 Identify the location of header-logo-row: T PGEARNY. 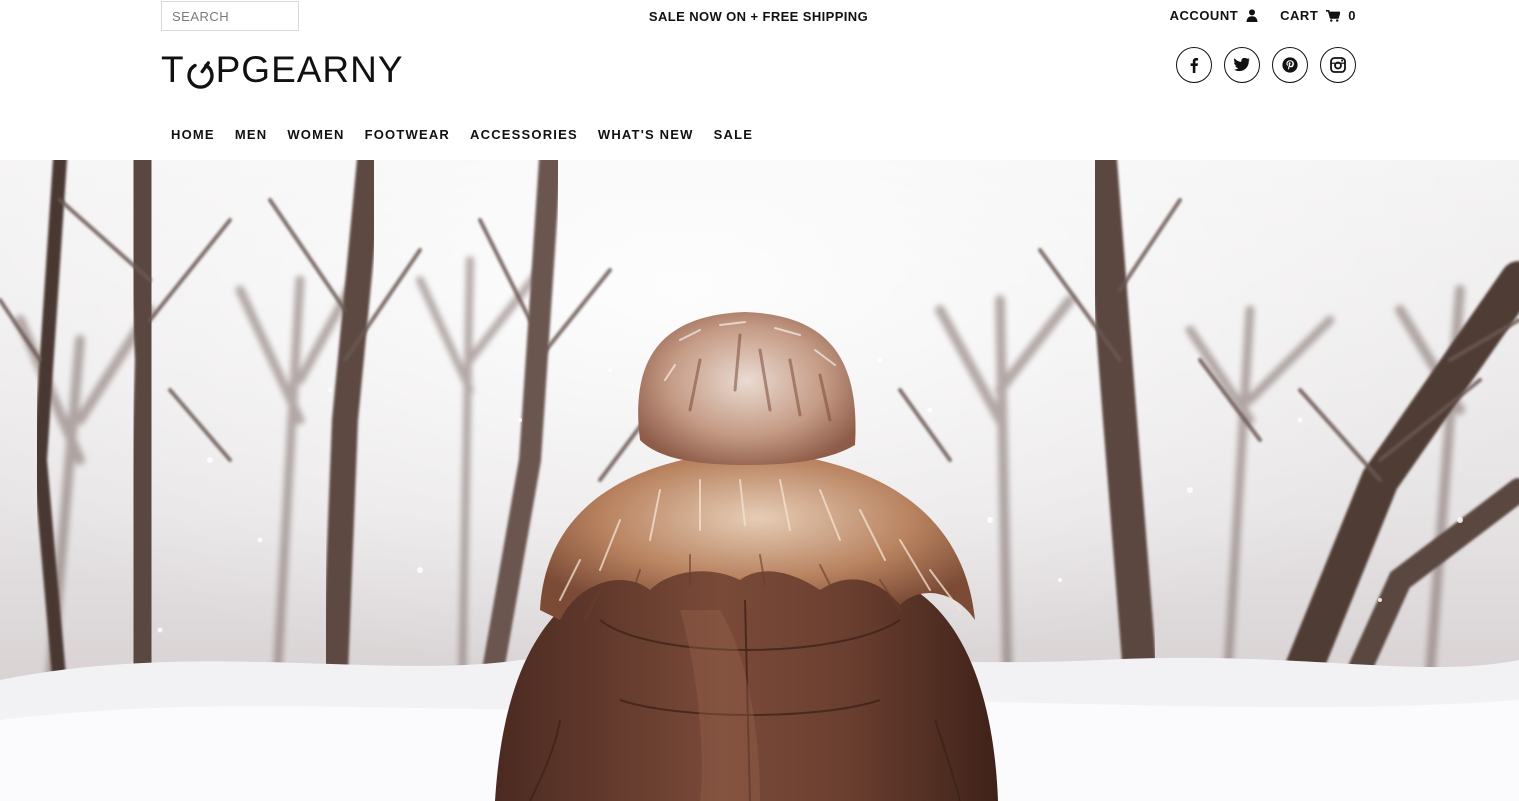
(758, 69).